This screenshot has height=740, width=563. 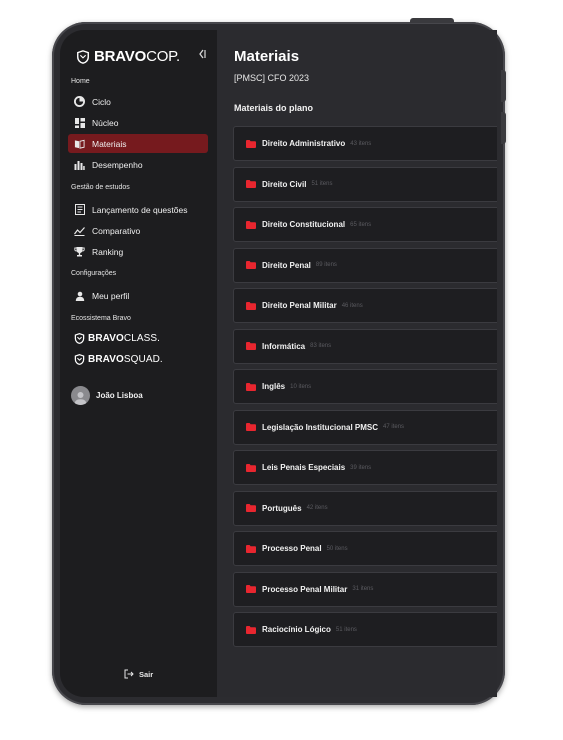 I want to click on material-count: 10 itens, so click(x=301, y=386).